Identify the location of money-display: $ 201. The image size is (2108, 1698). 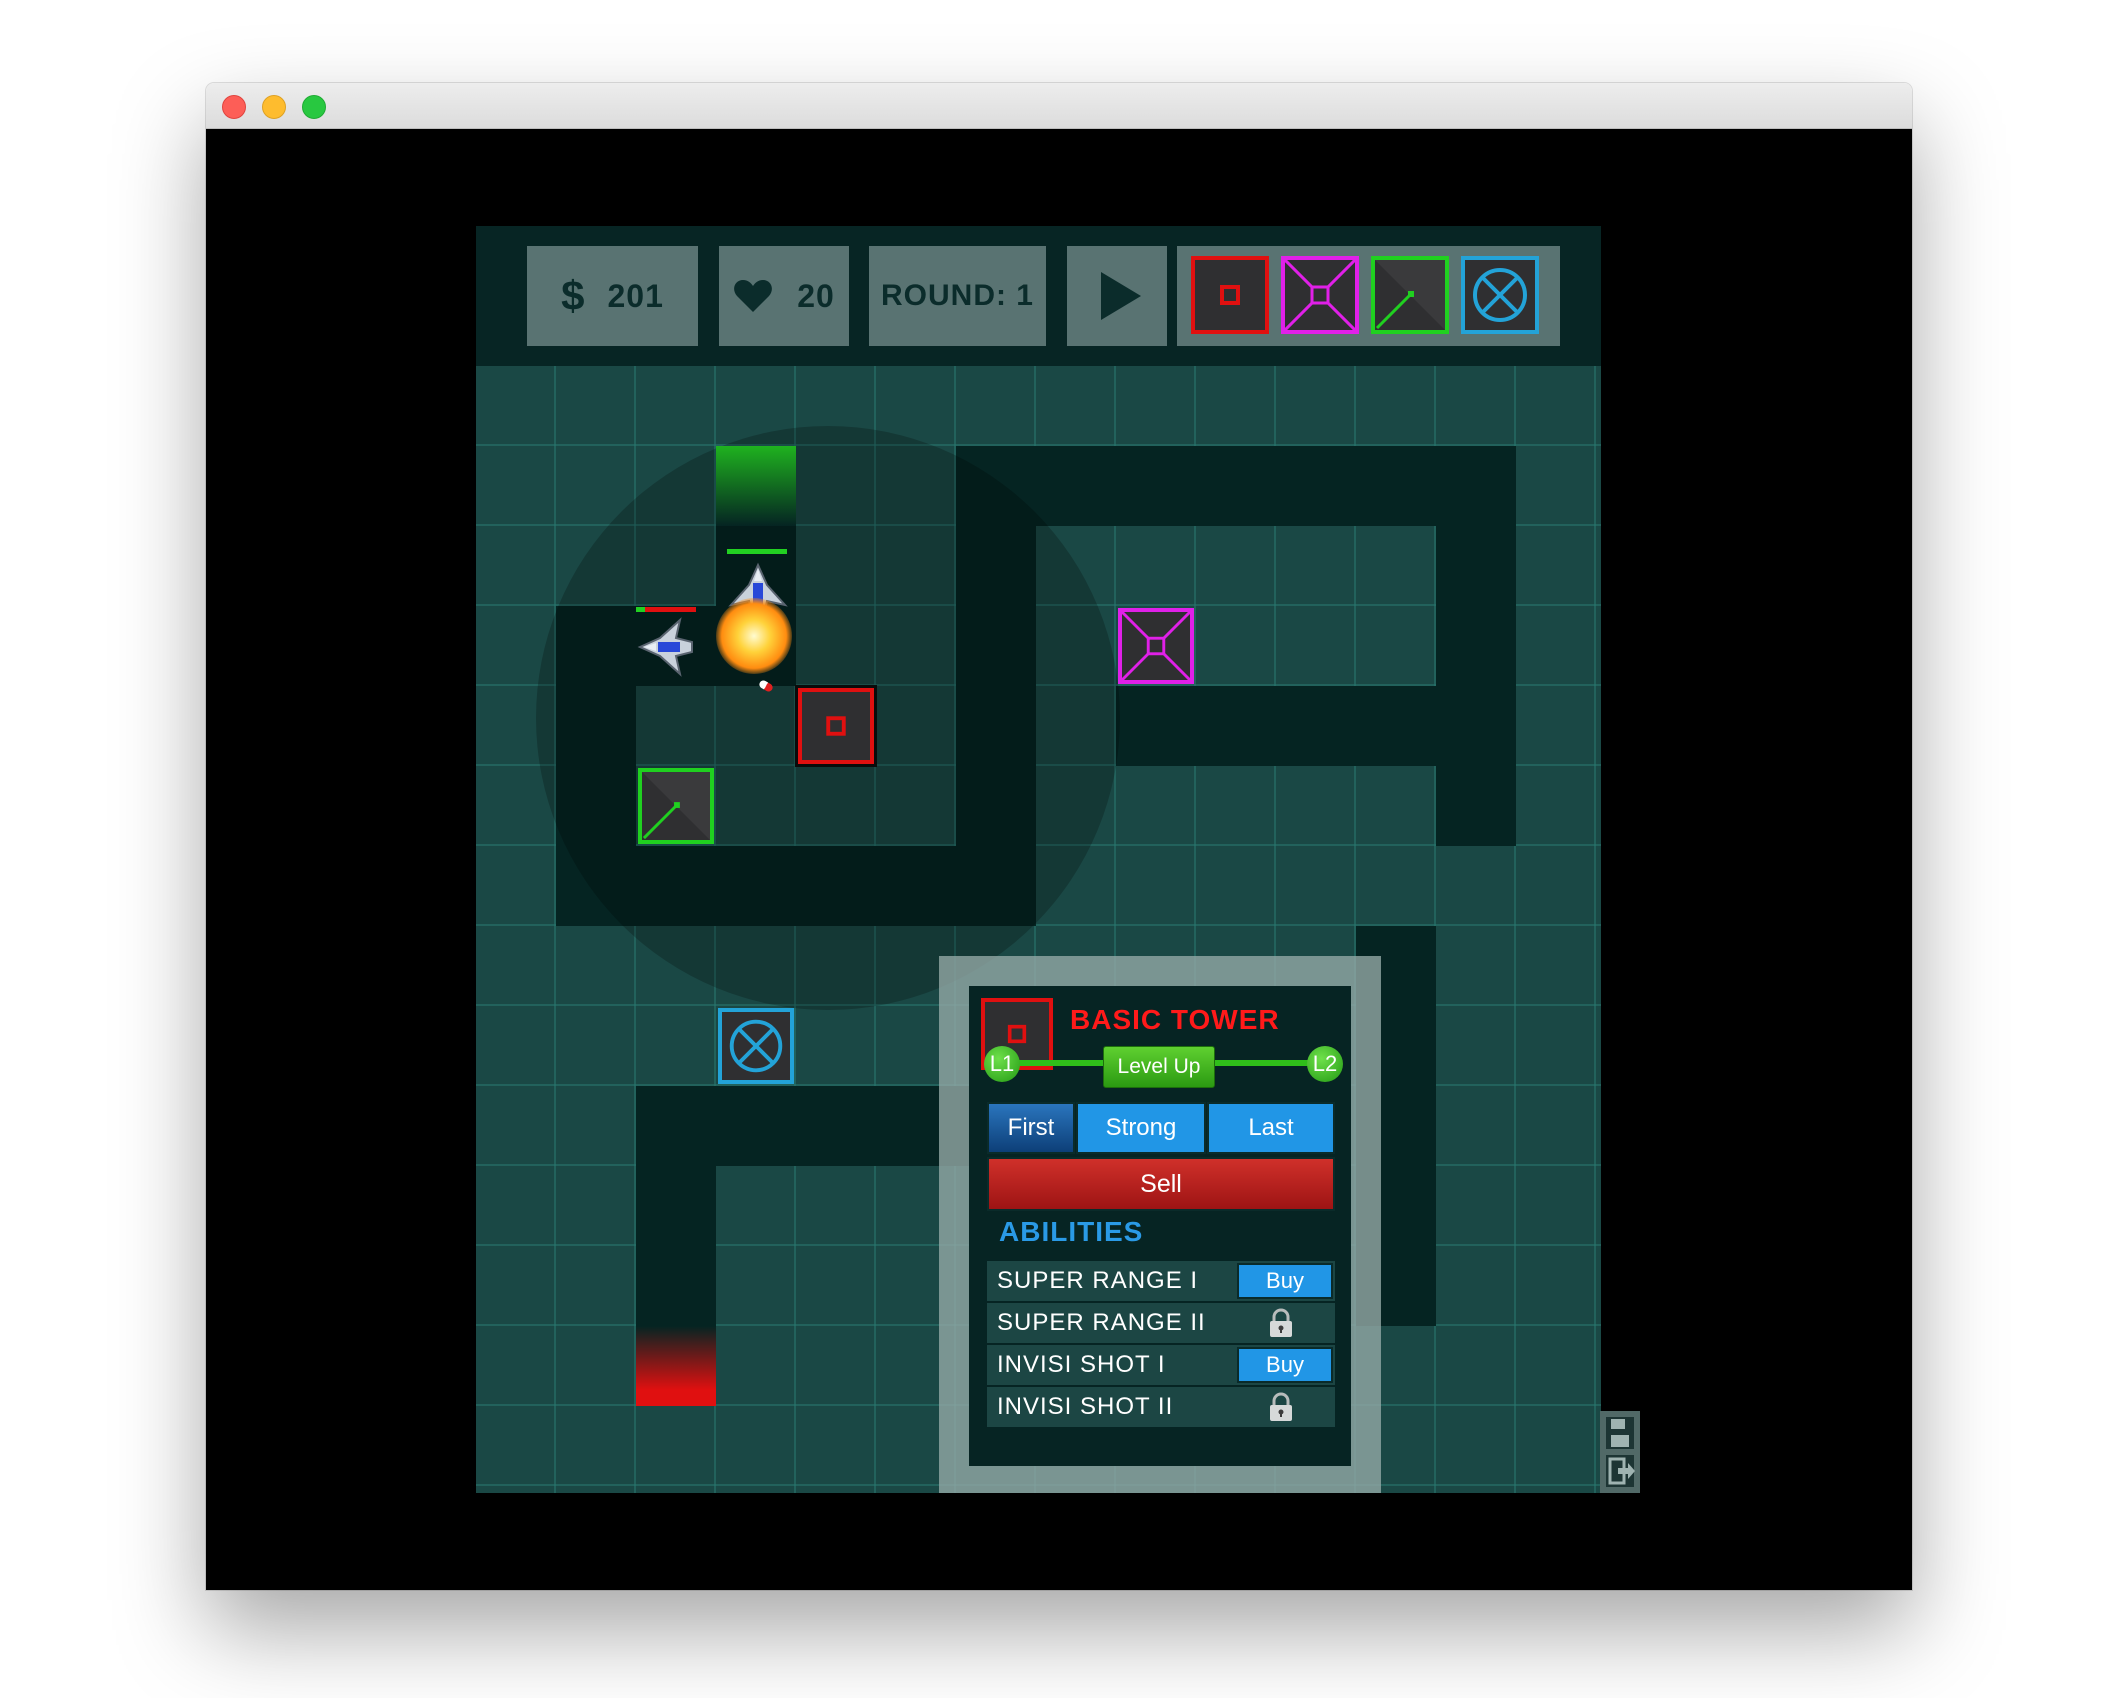
(612, 296).